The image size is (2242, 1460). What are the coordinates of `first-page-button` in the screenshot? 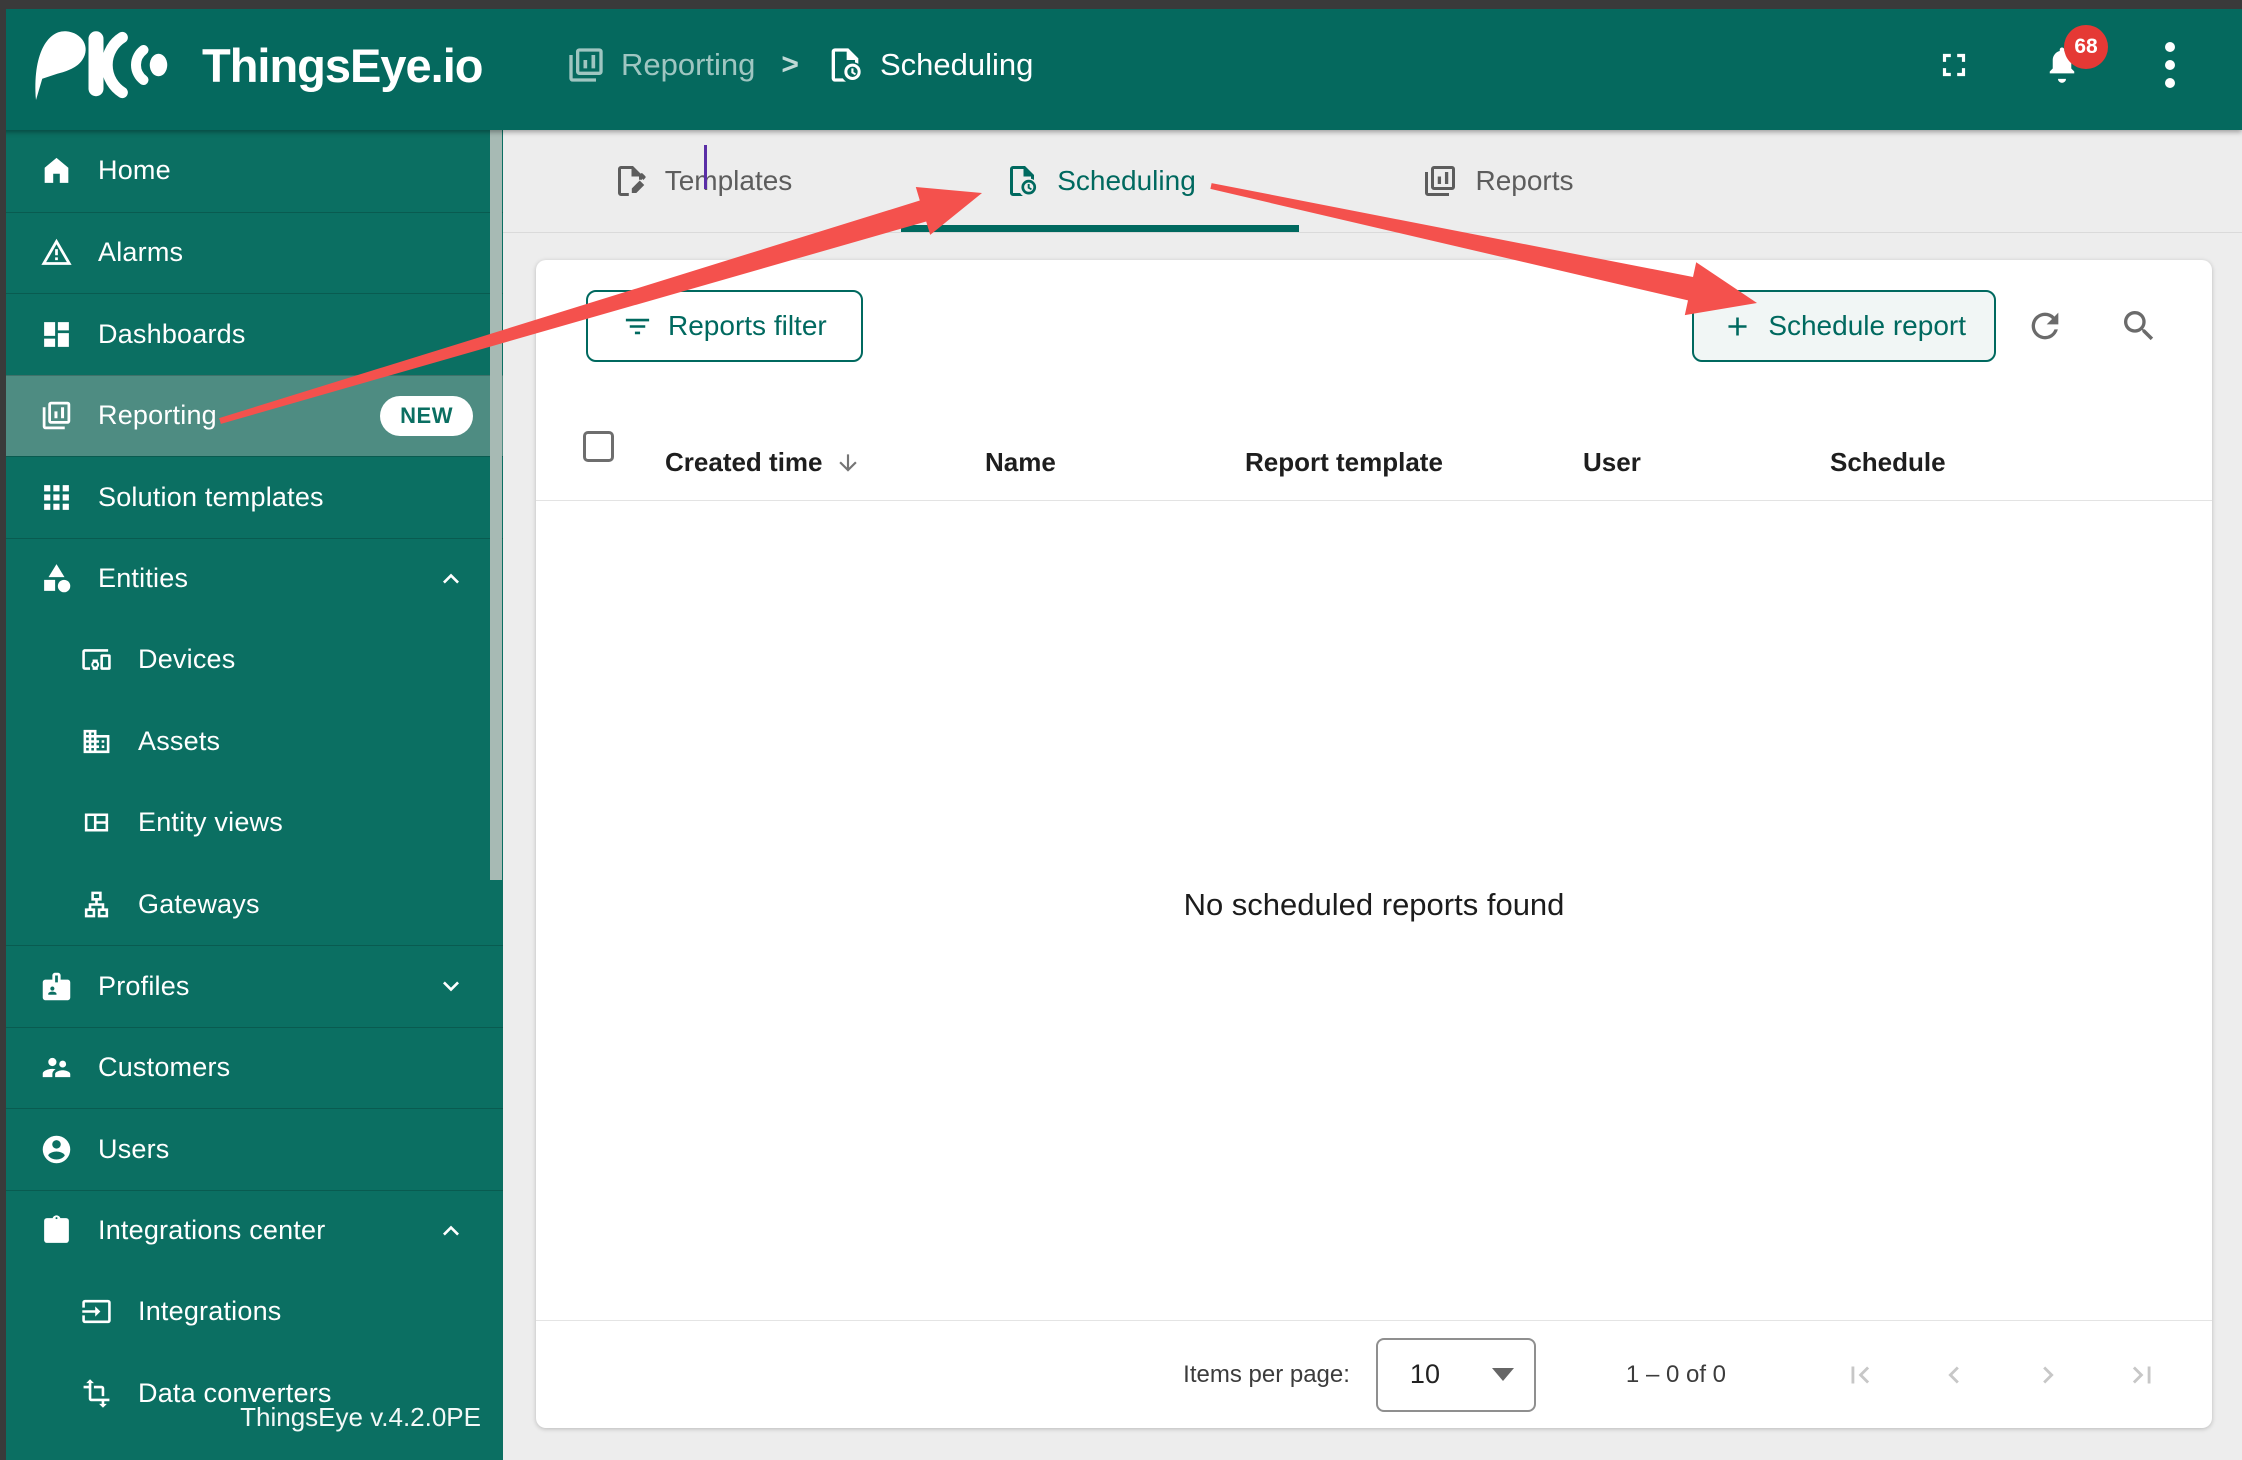 It's located at (1860, 1375).